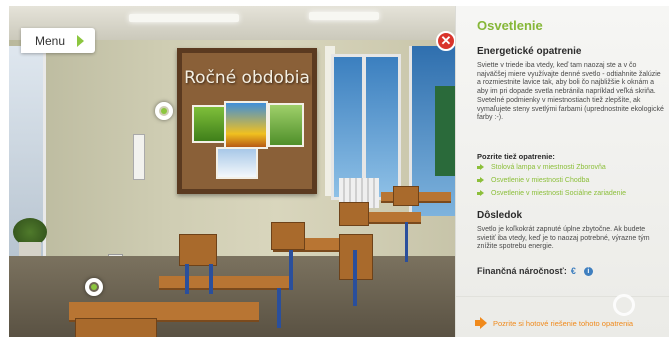 This screenshot has height=337, width=669. I want to click on menu-arrow-icon, so click(81, 40).